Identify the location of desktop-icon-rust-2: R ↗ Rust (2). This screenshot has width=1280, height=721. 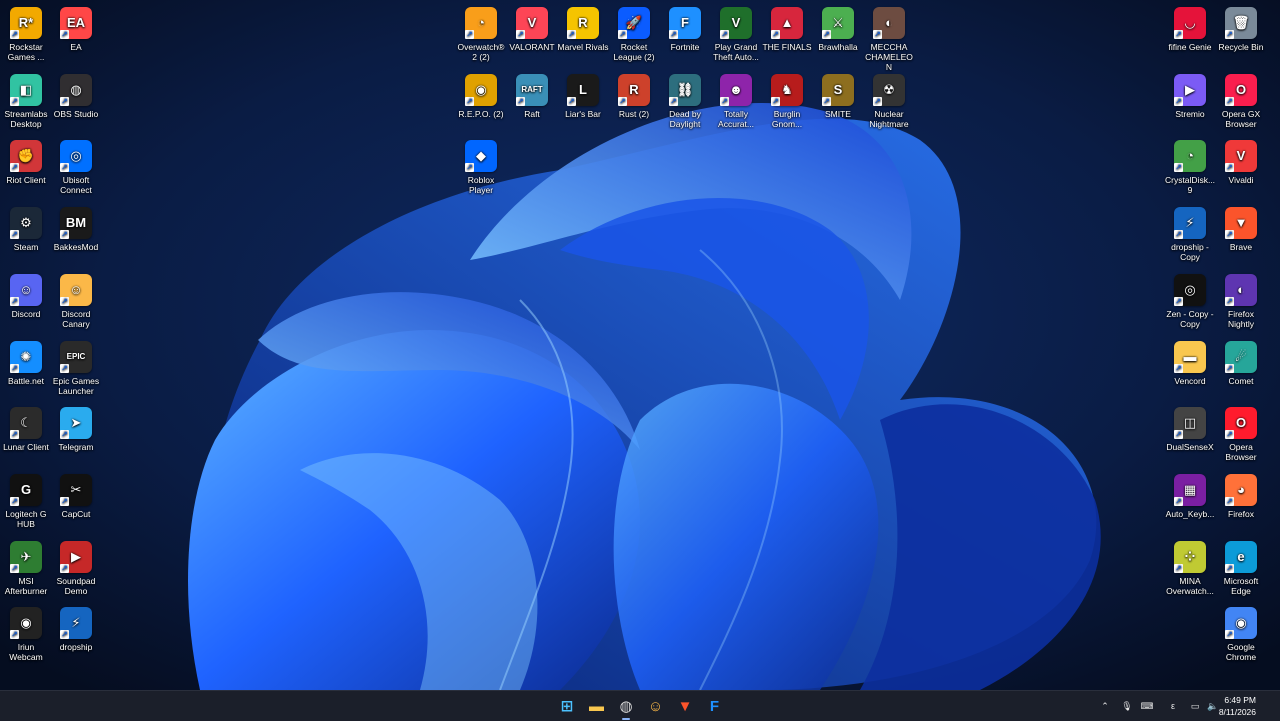
(634, 95).